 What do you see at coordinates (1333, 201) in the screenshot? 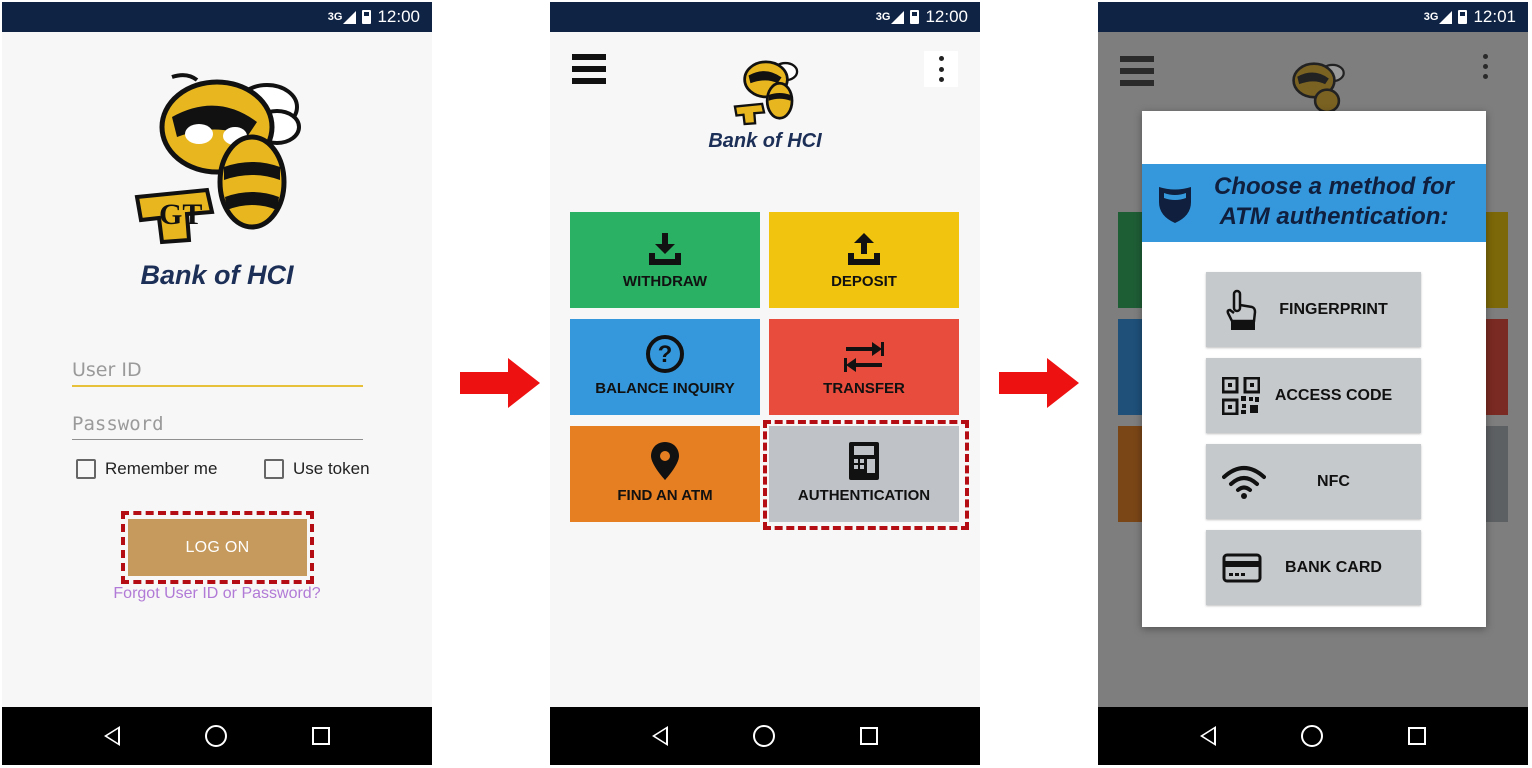
I see `dialog-title: Choose a method for ATM authentication:` at bounding box center [1333, 201].